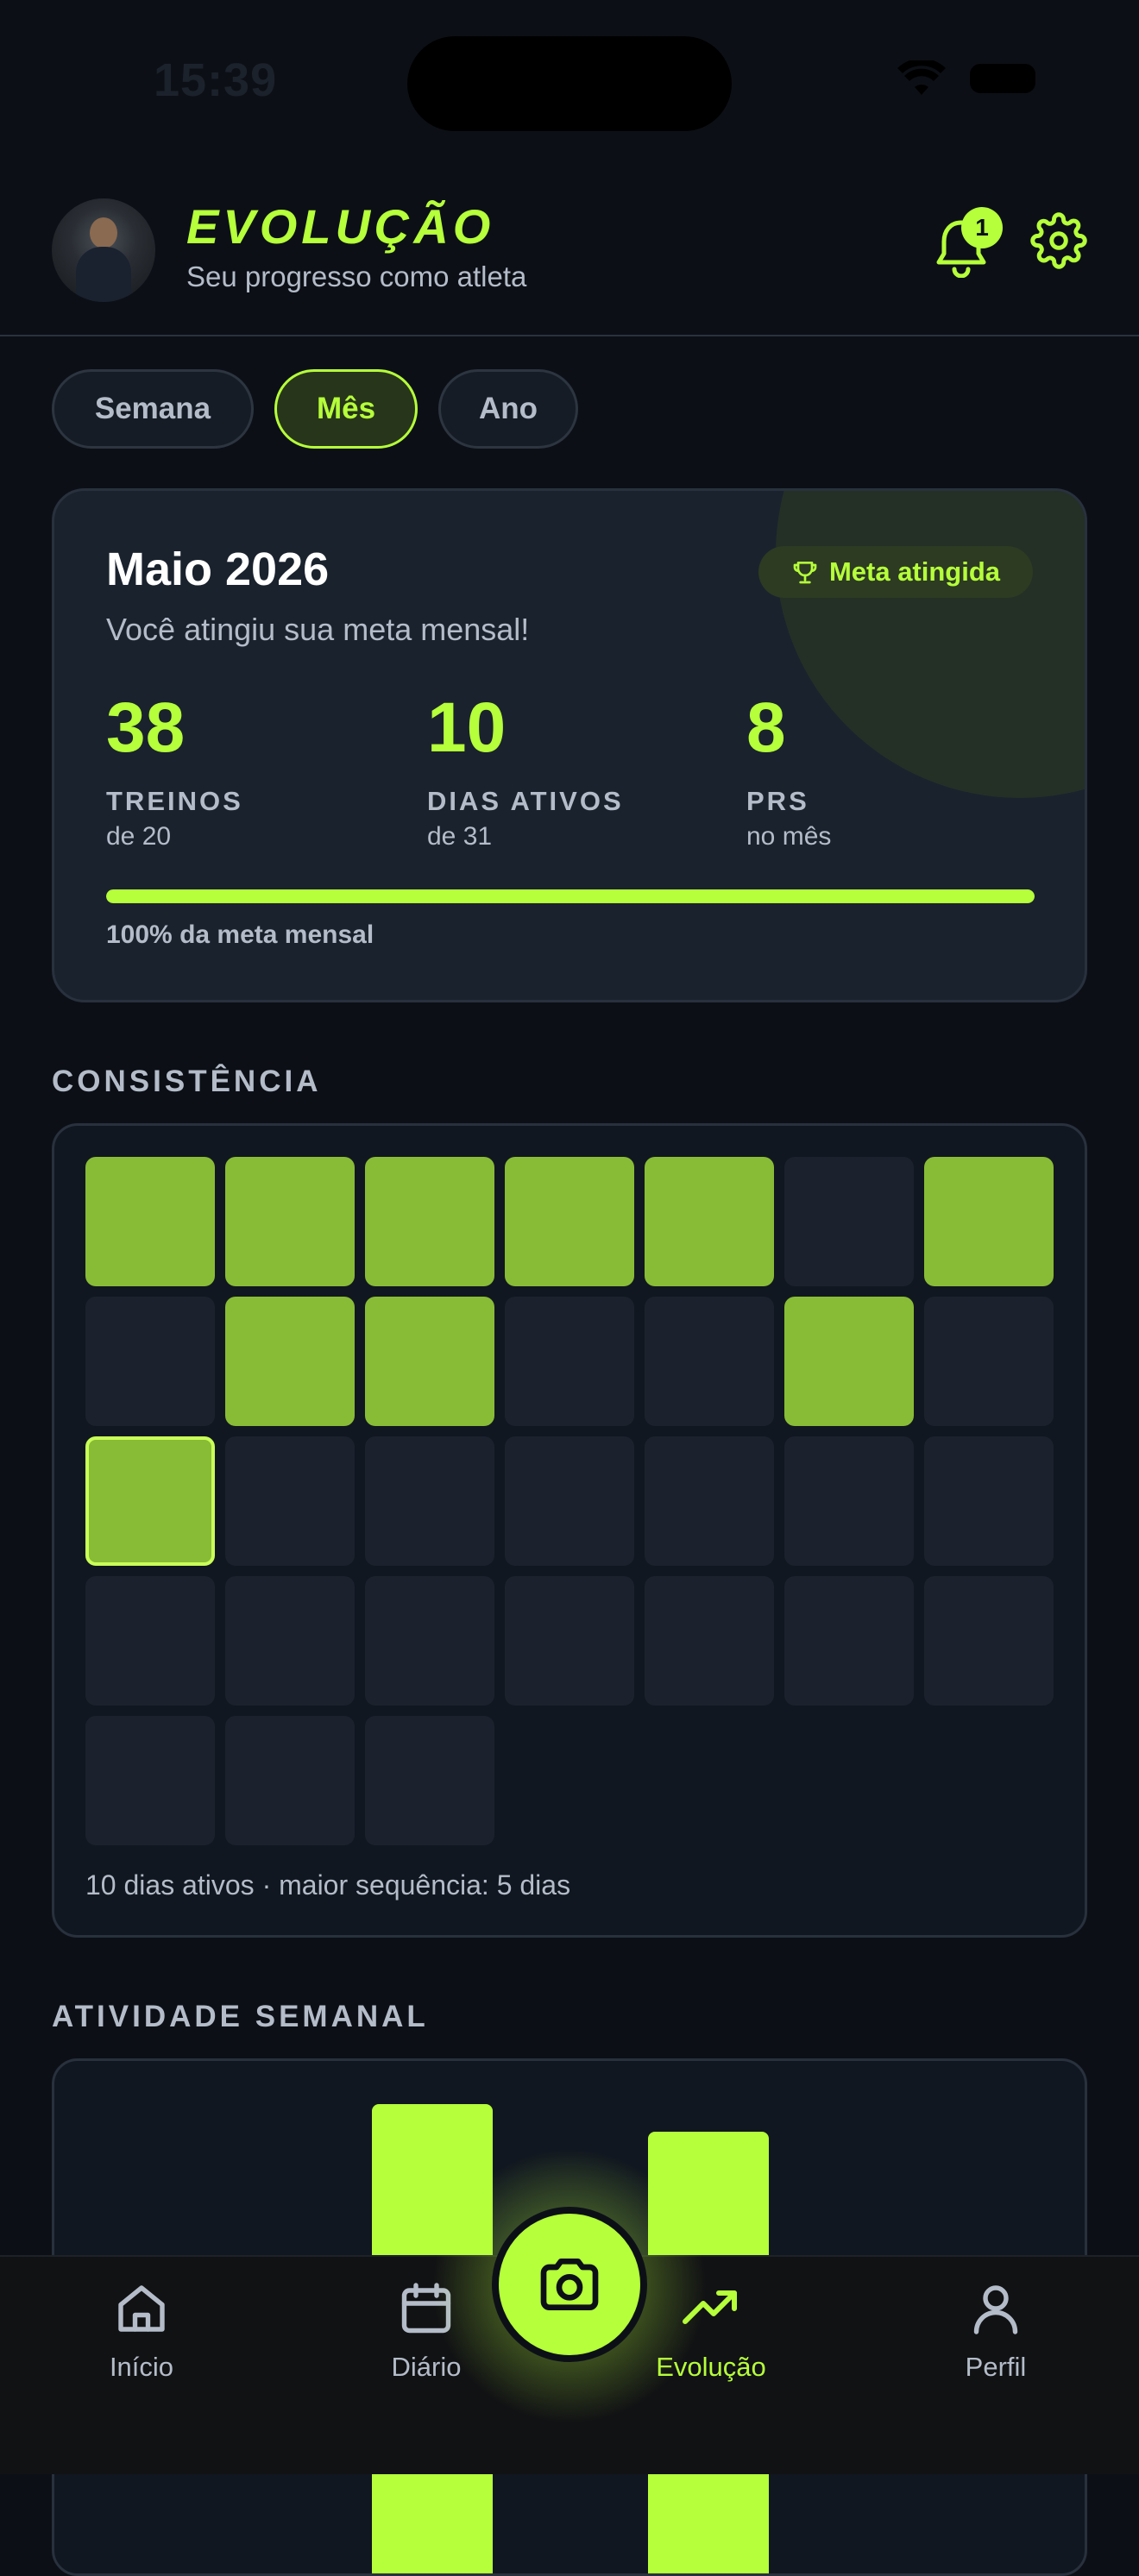 The width and height of the screenshot is (1139, 2576). I want to click on period-tabs: Semana Mês Ano, so click(315, 409).